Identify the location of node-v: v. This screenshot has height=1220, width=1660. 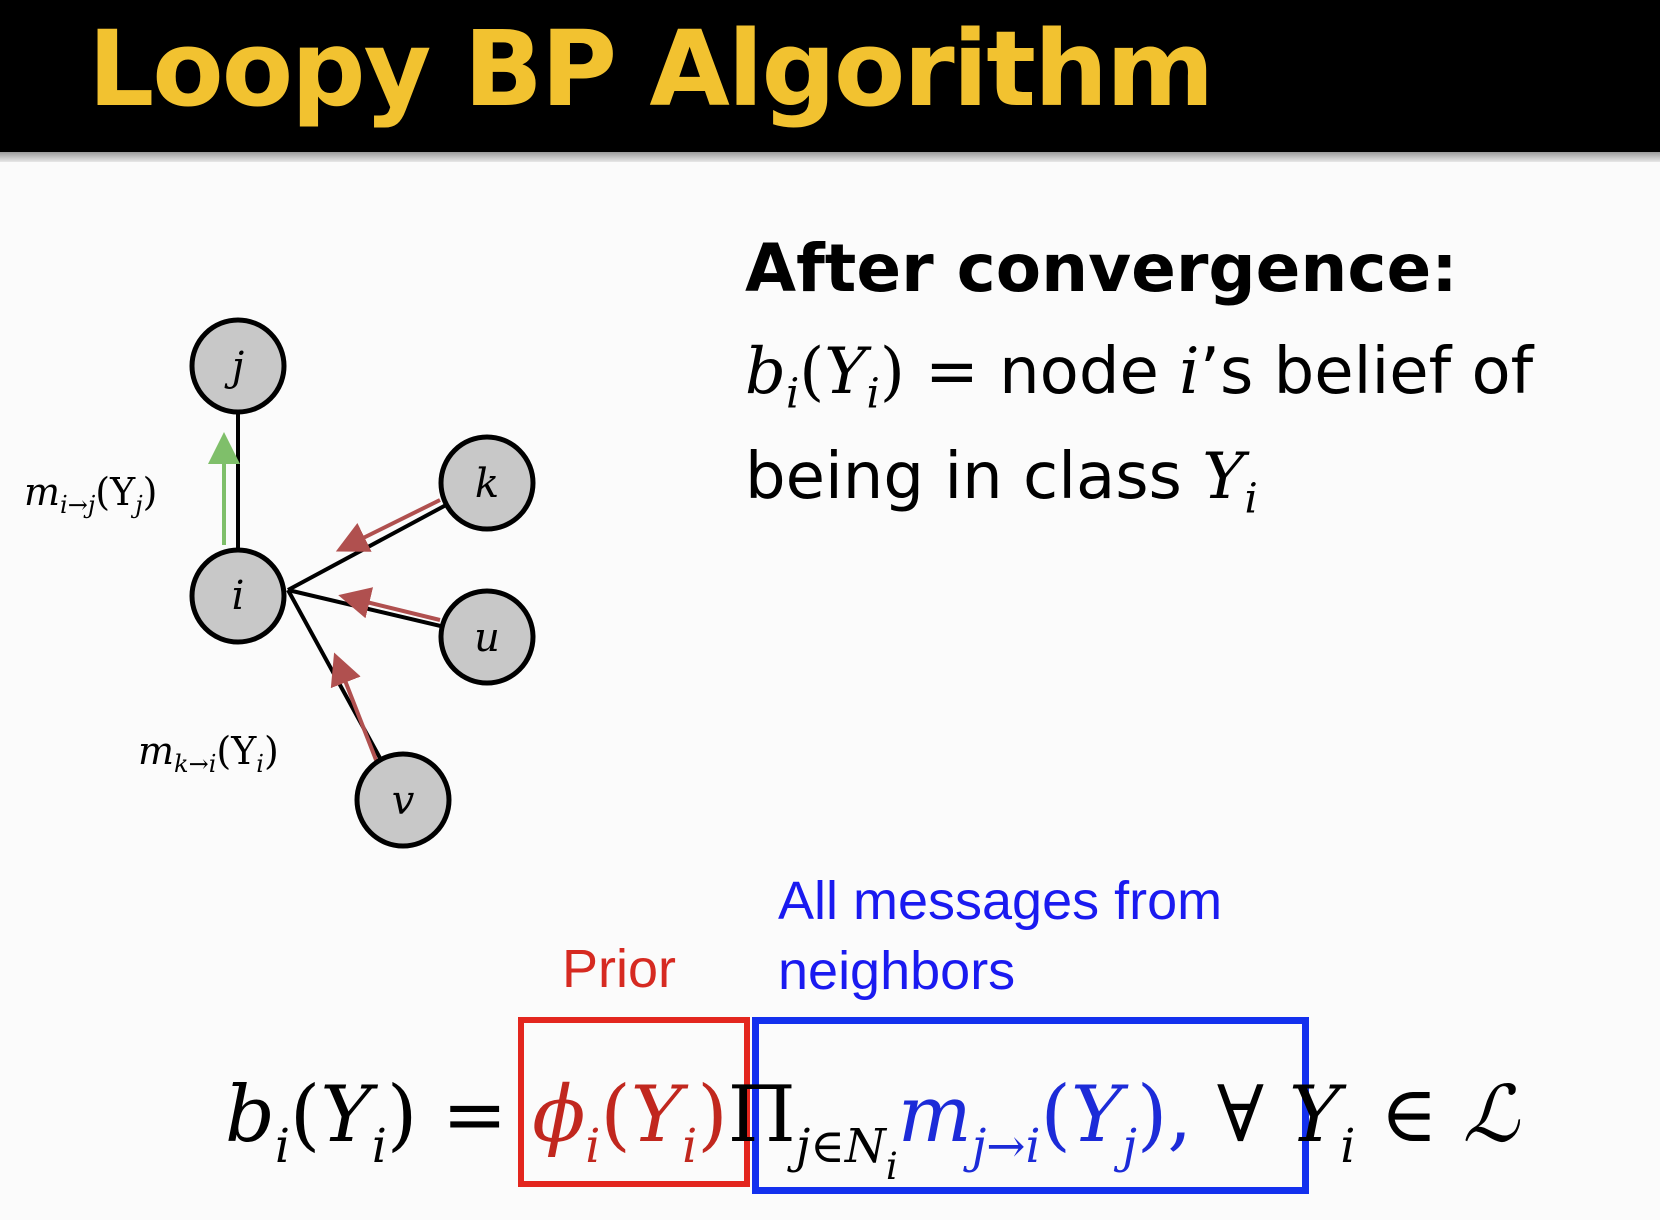
(403, 800).